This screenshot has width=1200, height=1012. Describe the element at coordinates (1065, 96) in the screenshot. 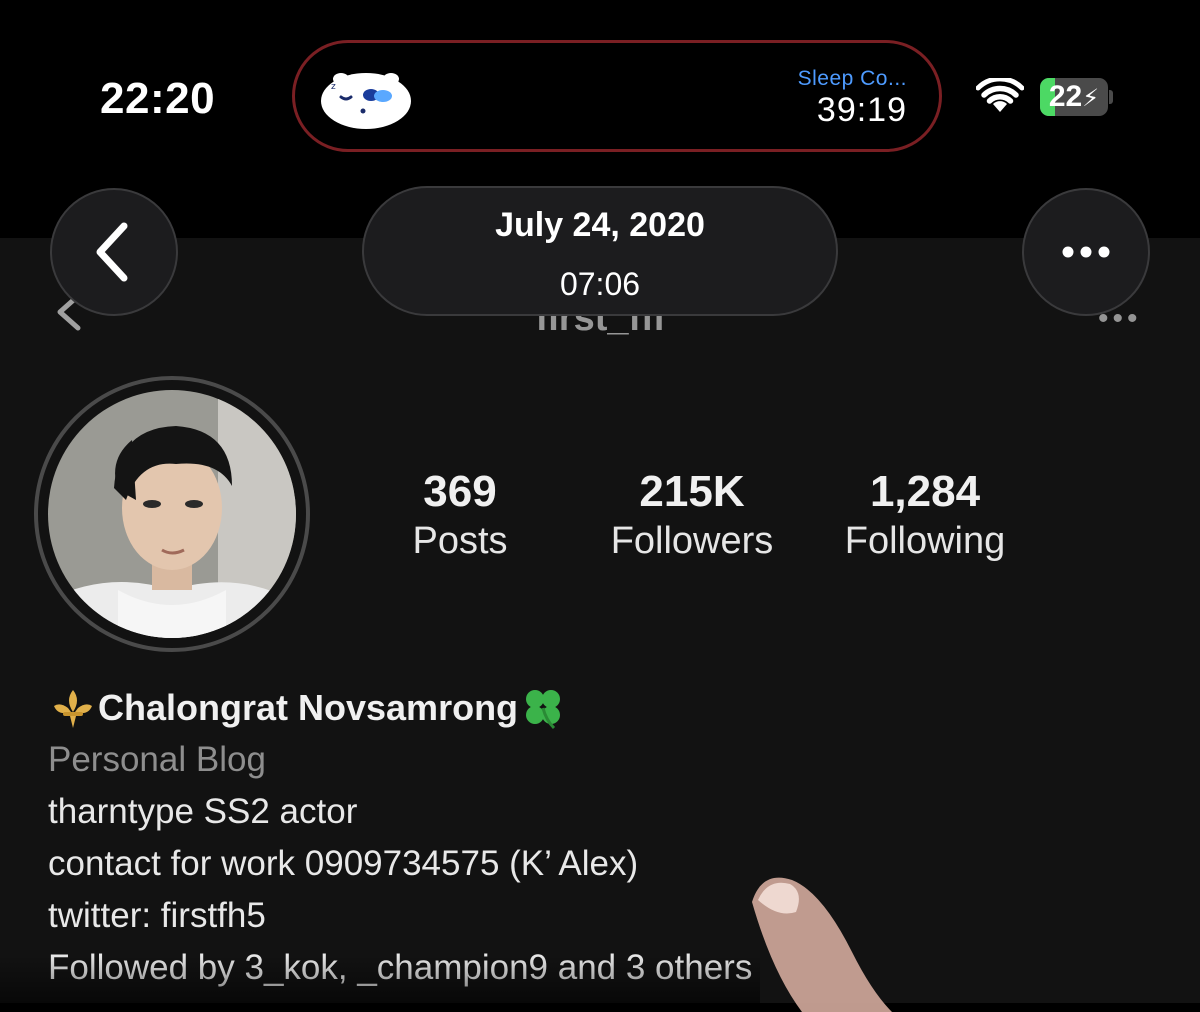

I see `battery-percent: 22` at that location.